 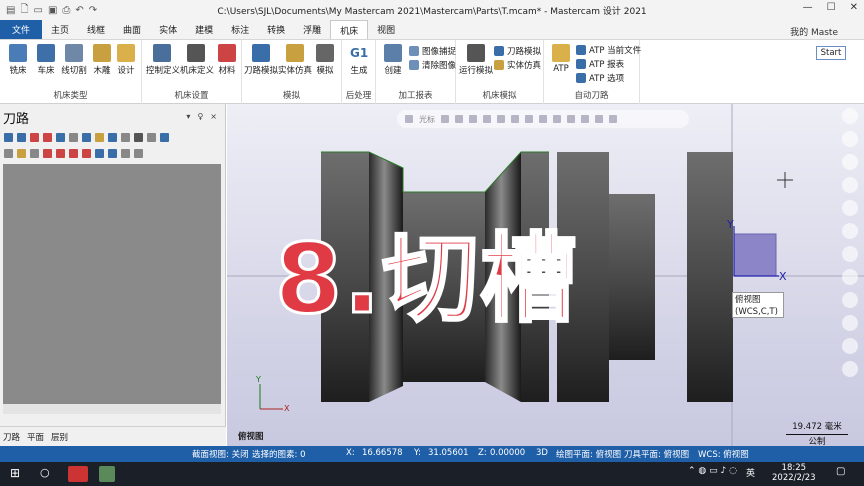 What do you see at coordinates (517, 51) in the screenshot?
I see `machine-toolpath-sim-button: 刀路模拟` at bounding box center [517, 51].